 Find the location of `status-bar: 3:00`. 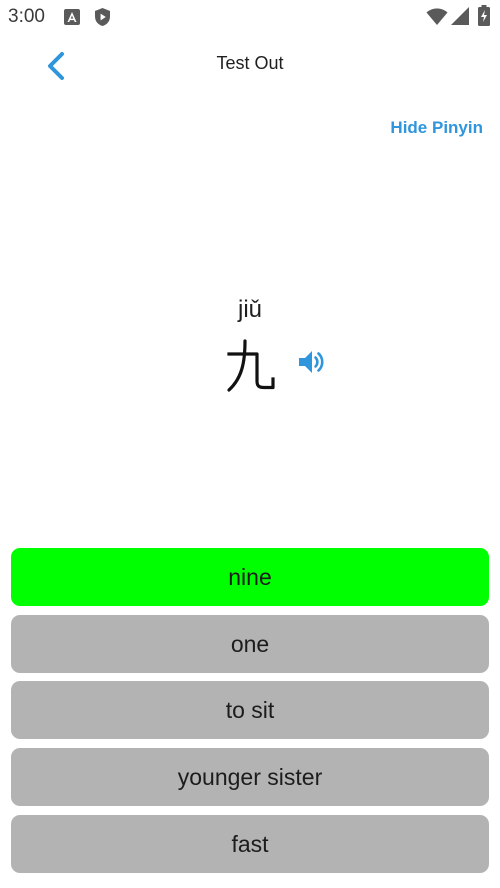

status-bar: 3:00 is located at coordinates (250, 17).